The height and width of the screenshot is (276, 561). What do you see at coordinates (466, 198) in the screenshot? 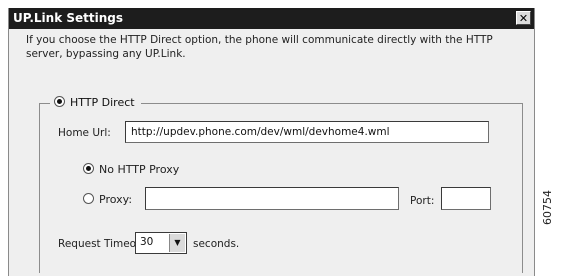
I see `port-input` at bounding box center [466, 198].